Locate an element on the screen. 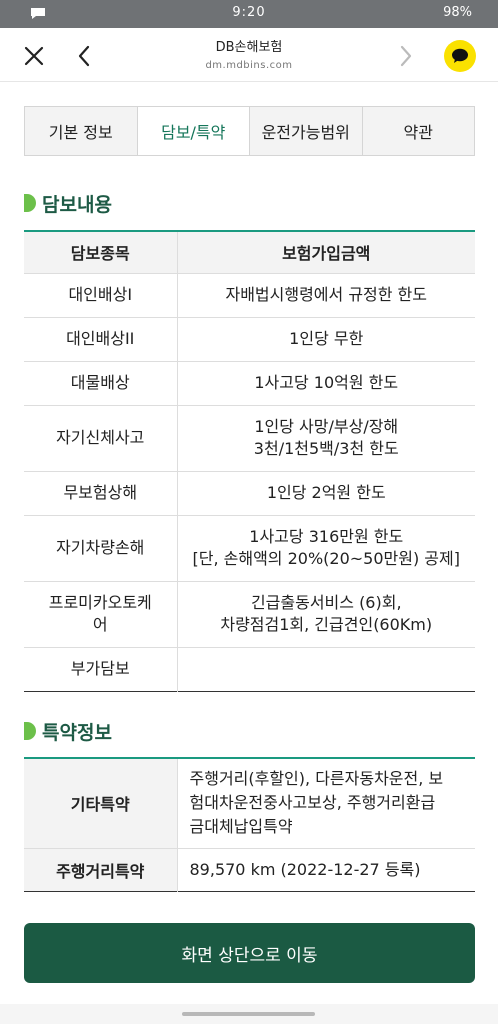 Image resolution: width=498 pixels, height=1024 pixels. forward-arrow-icon is located at coordinates (406, 56).